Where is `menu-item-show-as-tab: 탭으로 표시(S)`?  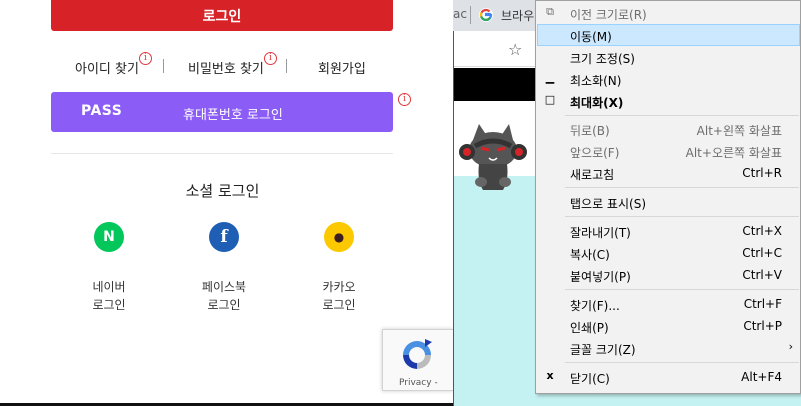 menu-item-show-as-tab: 탭으로 표시(S) is located at coordinates (668, 202).